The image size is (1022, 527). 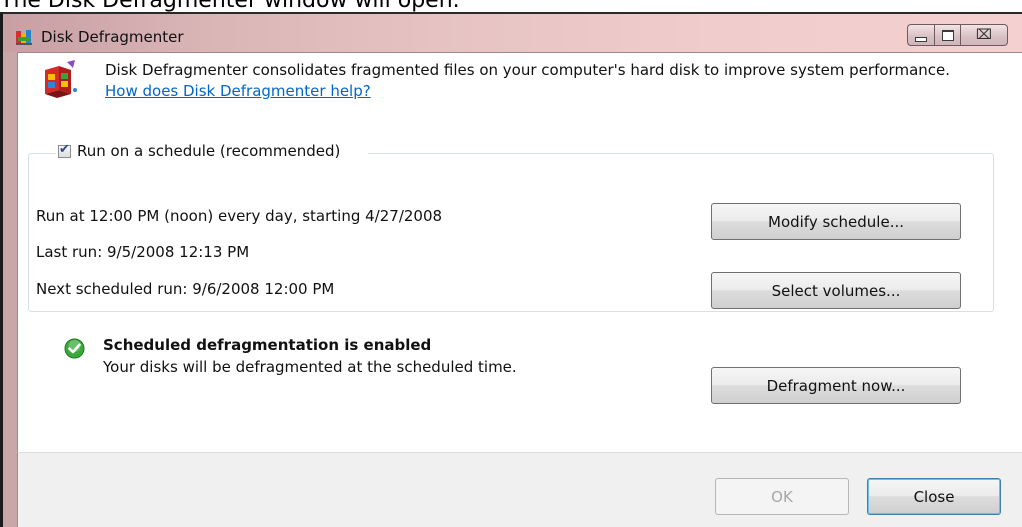 I want to click on status-title: Scheduled defragmentation is enabled, so click(x=267, y=345).